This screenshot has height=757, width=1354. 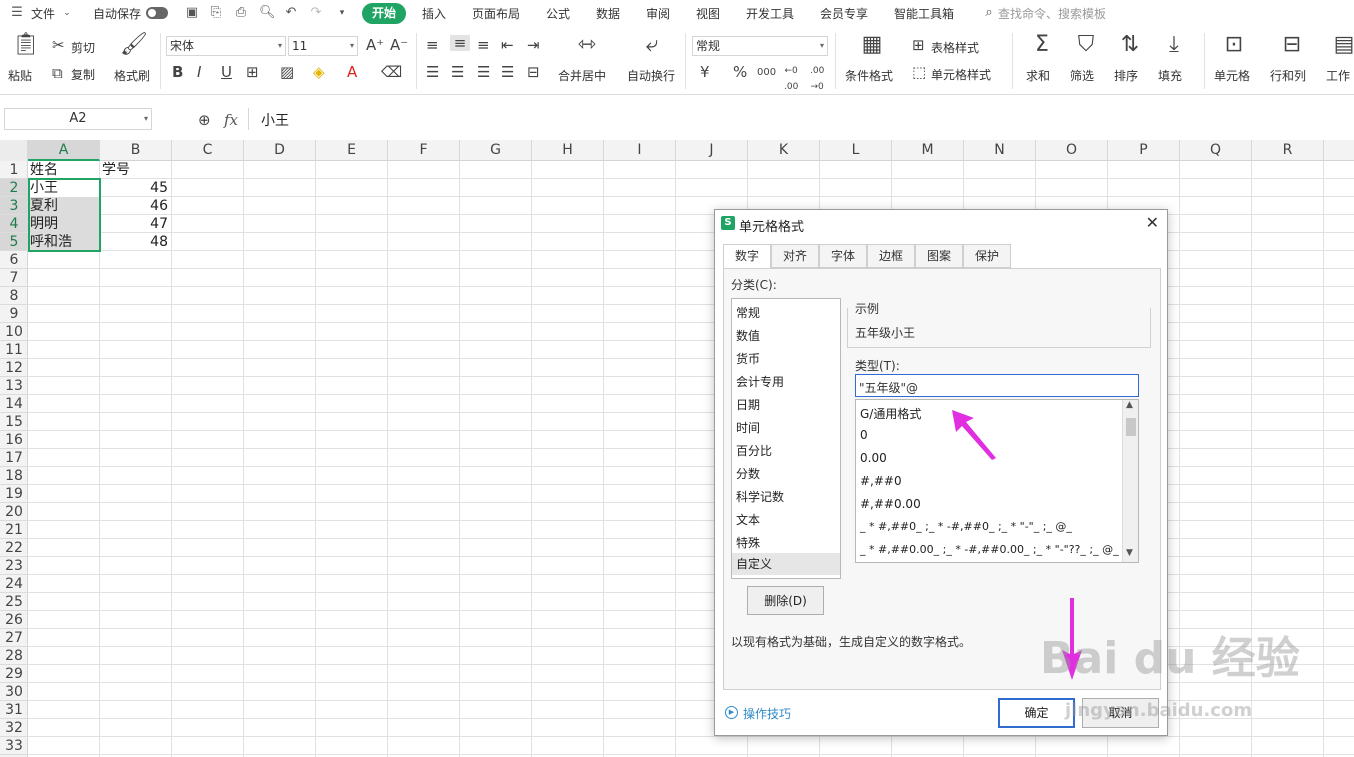 I want to click on thousands-icon: 000, so click(x=766, y=73).